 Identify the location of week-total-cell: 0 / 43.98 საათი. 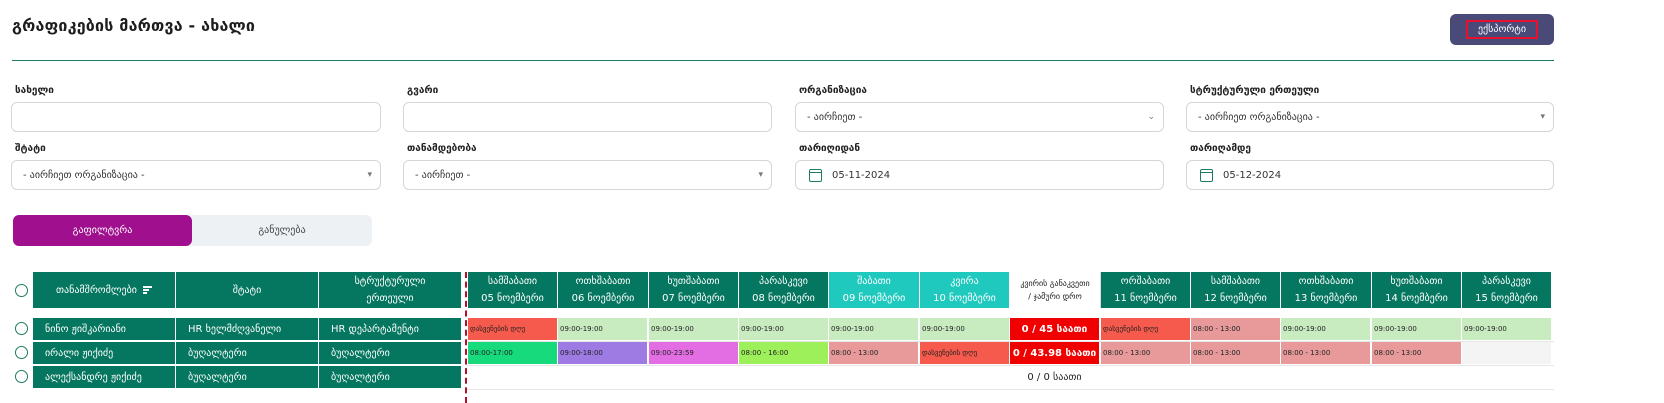
(1055, 353).